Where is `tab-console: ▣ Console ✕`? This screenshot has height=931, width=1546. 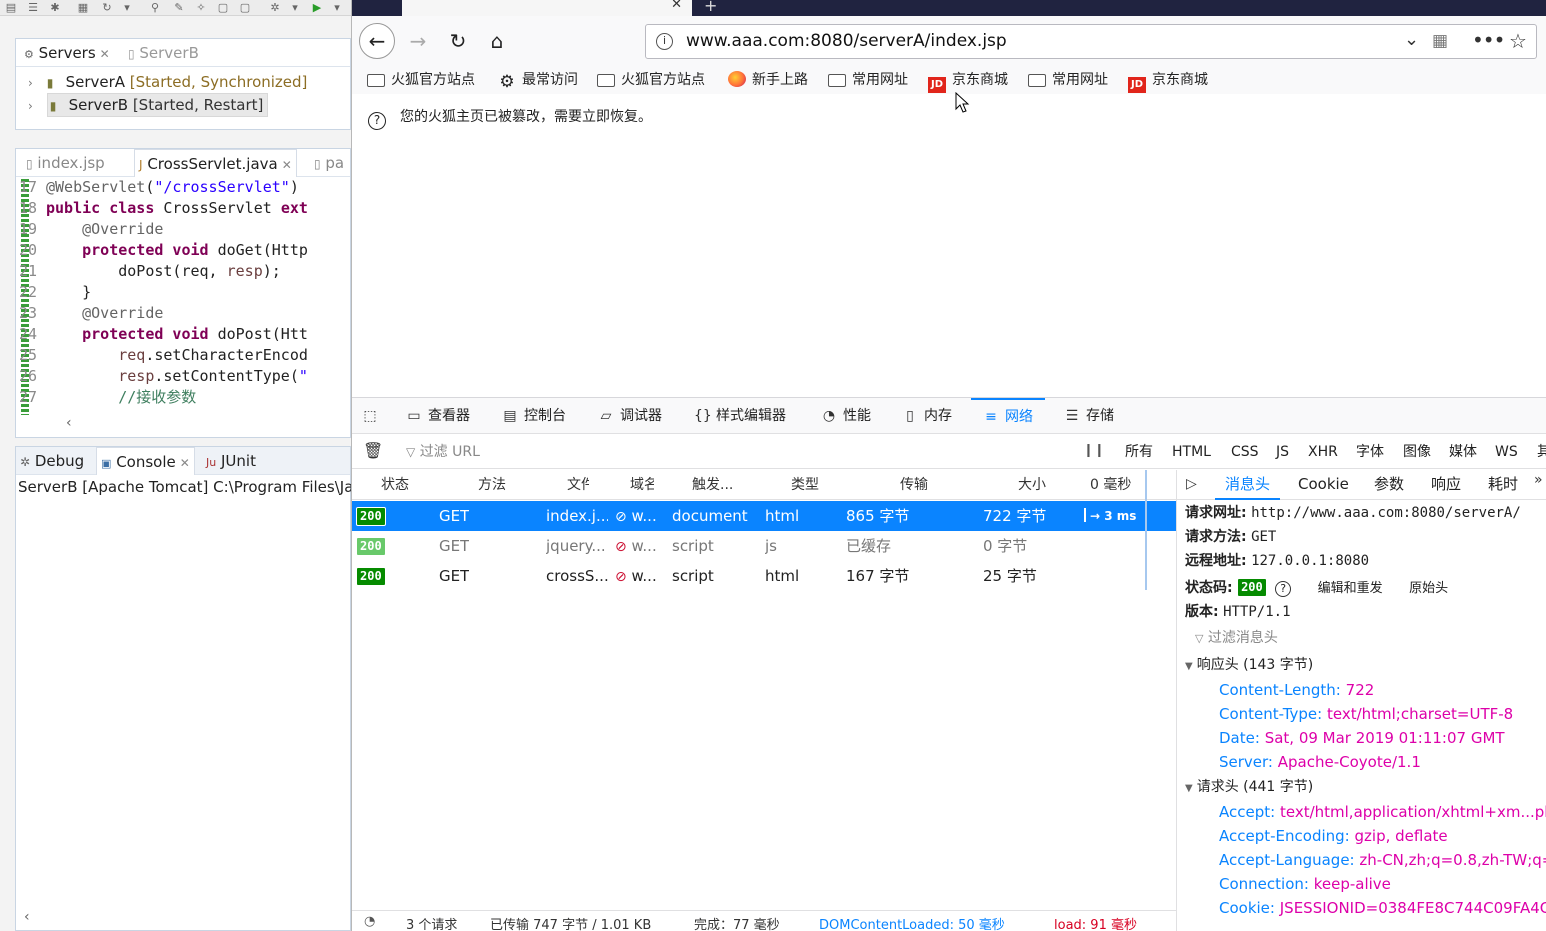
tab-console: ▣ Console ✕ is located at coordinates (145, 461).